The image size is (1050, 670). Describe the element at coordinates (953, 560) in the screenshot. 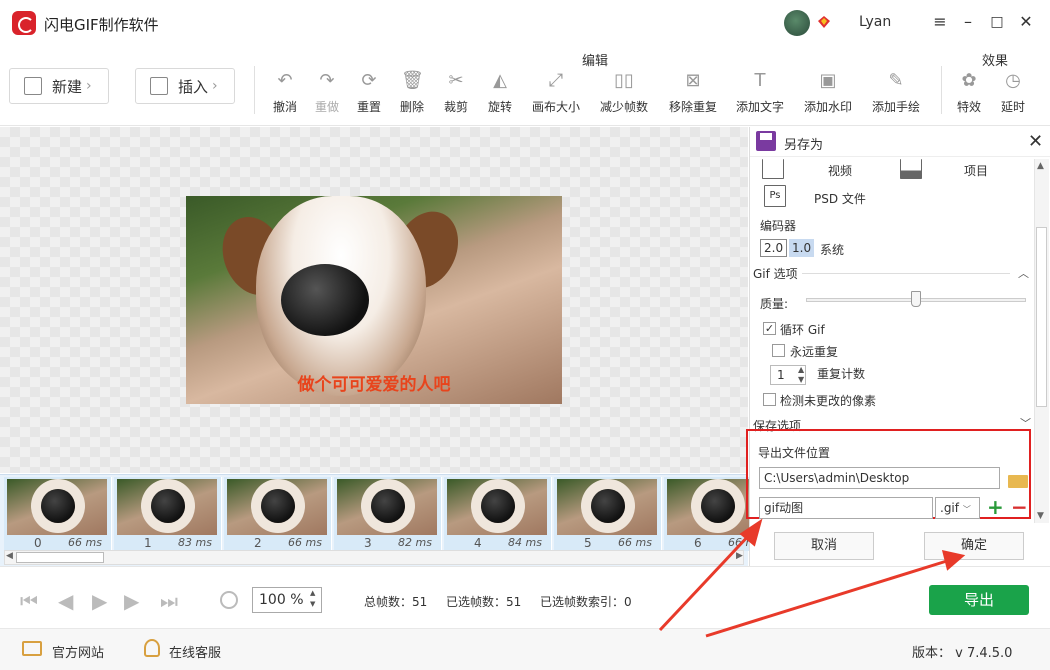

I see `annotation-arrow-head` at that location.